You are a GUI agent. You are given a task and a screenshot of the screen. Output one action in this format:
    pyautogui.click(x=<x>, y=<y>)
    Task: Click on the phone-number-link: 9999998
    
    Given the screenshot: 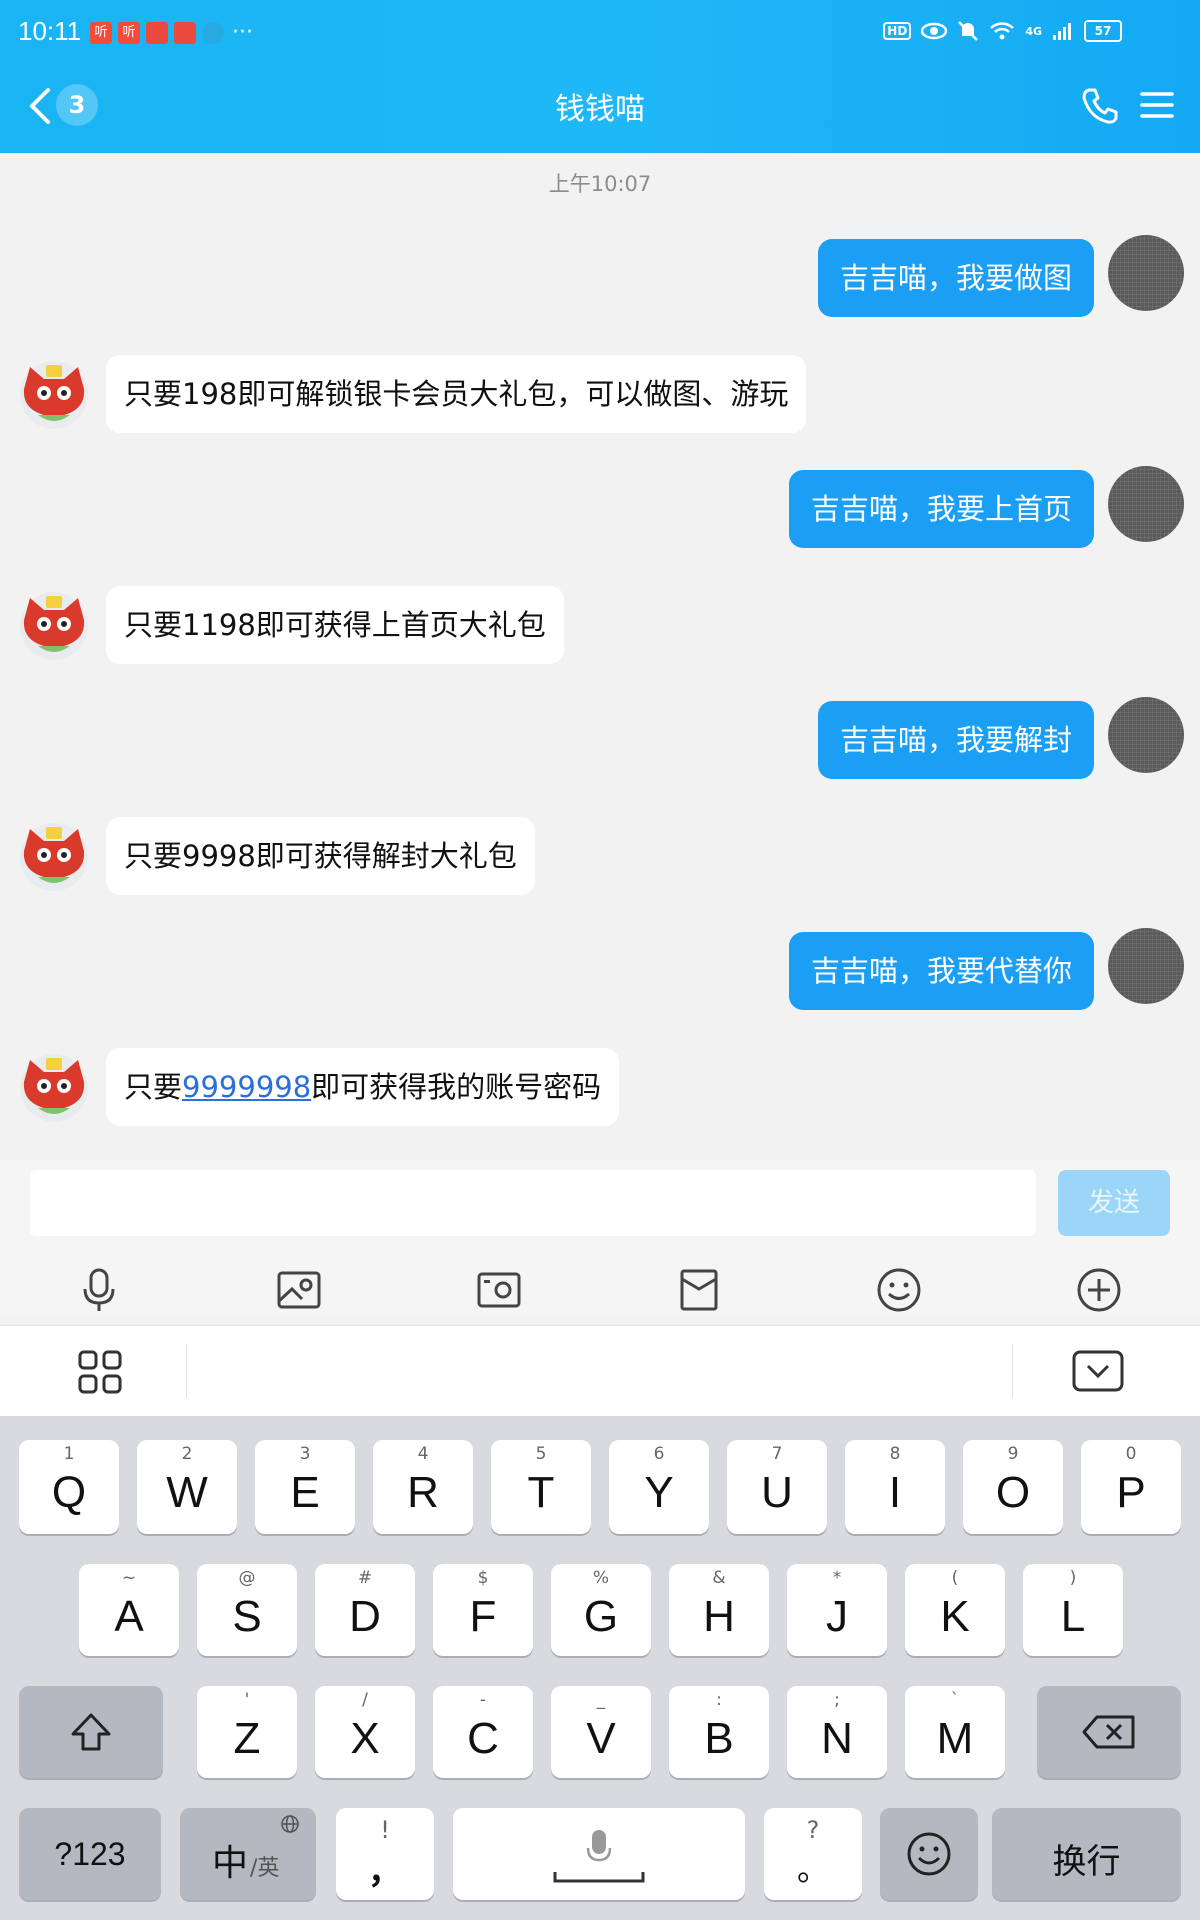 What is the action you would take?
    pyautogui.click(x=246, y=1087)
    